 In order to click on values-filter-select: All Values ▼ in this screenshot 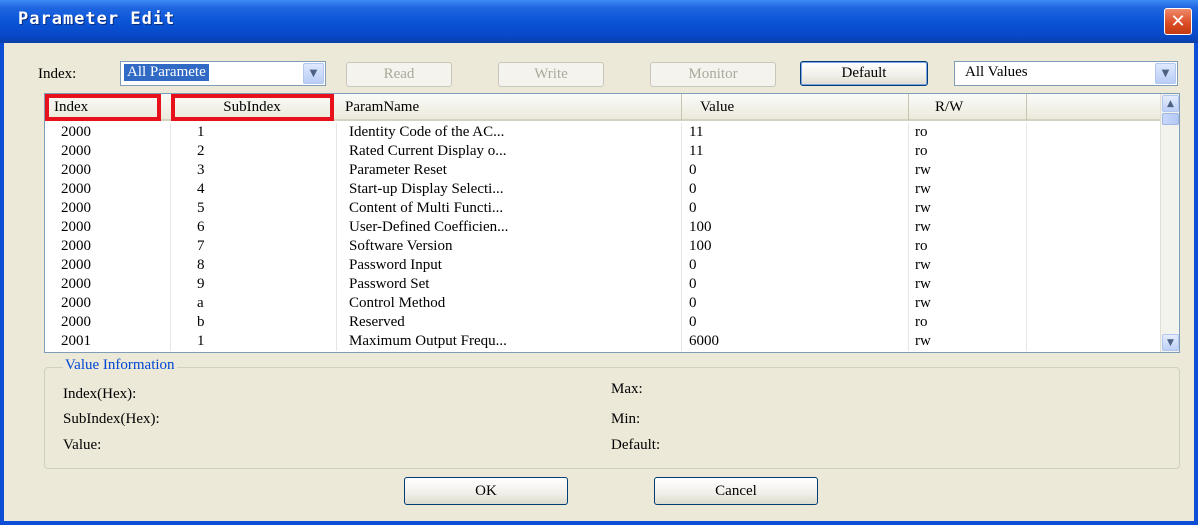, I will do `click(1066, 73)`.